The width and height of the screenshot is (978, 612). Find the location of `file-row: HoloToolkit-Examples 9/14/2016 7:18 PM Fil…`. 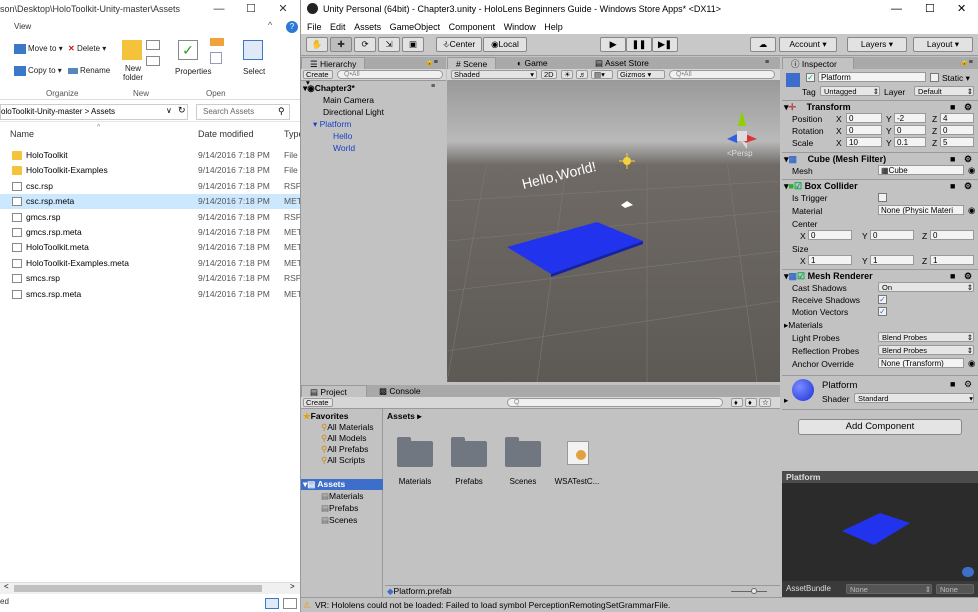

file-row: HoloToolkit-Examples 9/14/2016 7:18 PM Fil… is located at coordinates (150, 170).